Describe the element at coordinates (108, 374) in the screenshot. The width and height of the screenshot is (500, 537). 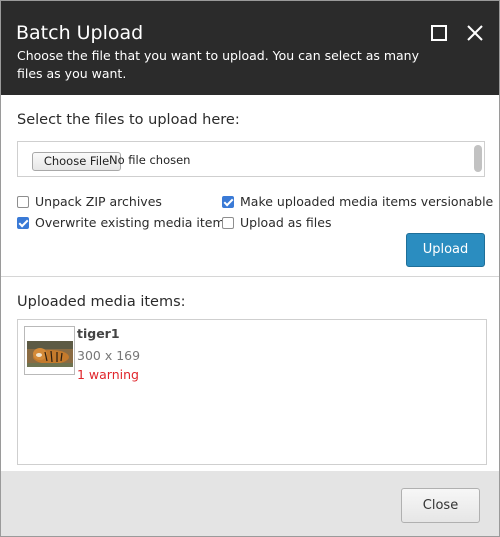
I see `media-item-warning: 1 warning` at that location.